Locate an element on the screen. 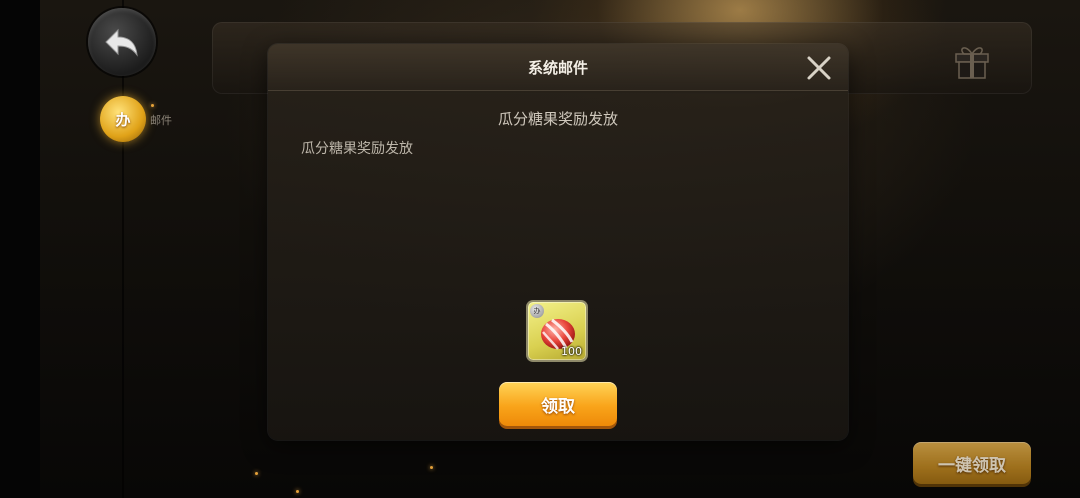  claim-button-label: 领取 is located at coordinates (558, 406).